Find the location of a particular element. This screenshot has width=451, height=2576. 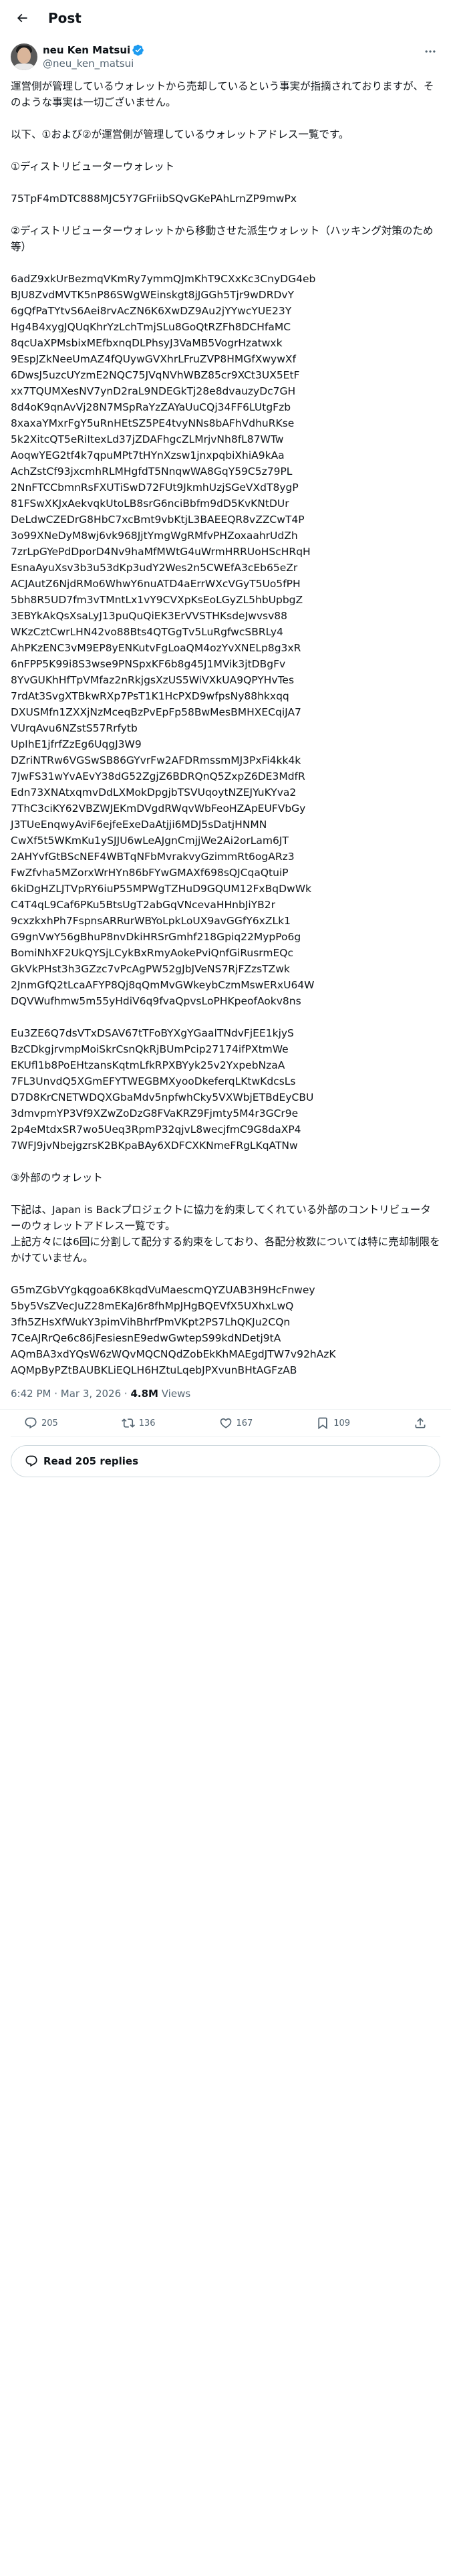

avatar-shirt is located at coordinates (24, 67).